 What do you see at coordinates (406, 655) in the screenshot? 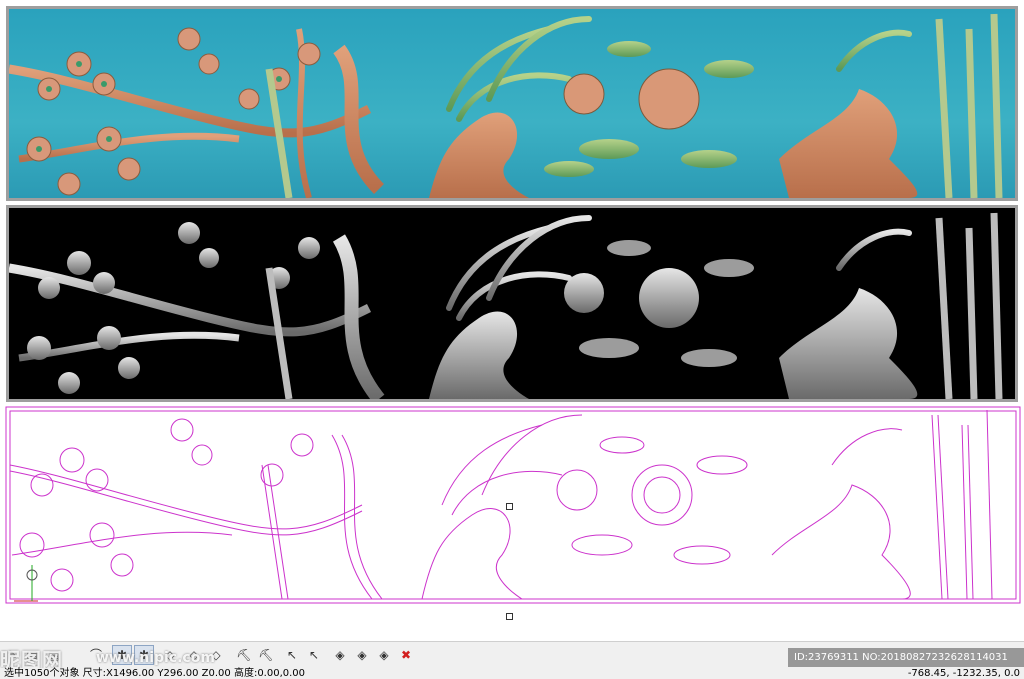
I see `delete-icon: ✖` at bounding box center [406, 655].